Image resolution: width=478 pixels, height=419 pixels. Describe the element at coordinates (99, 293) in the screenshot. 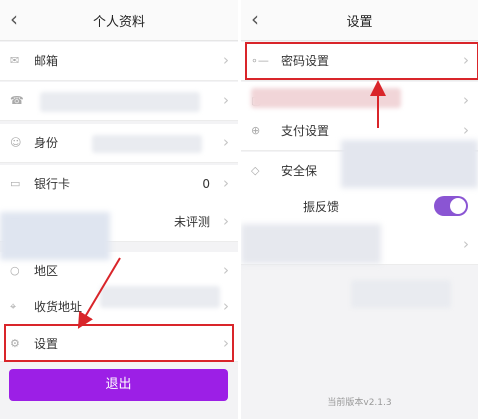

I see `arrow-to-settings` at that location.